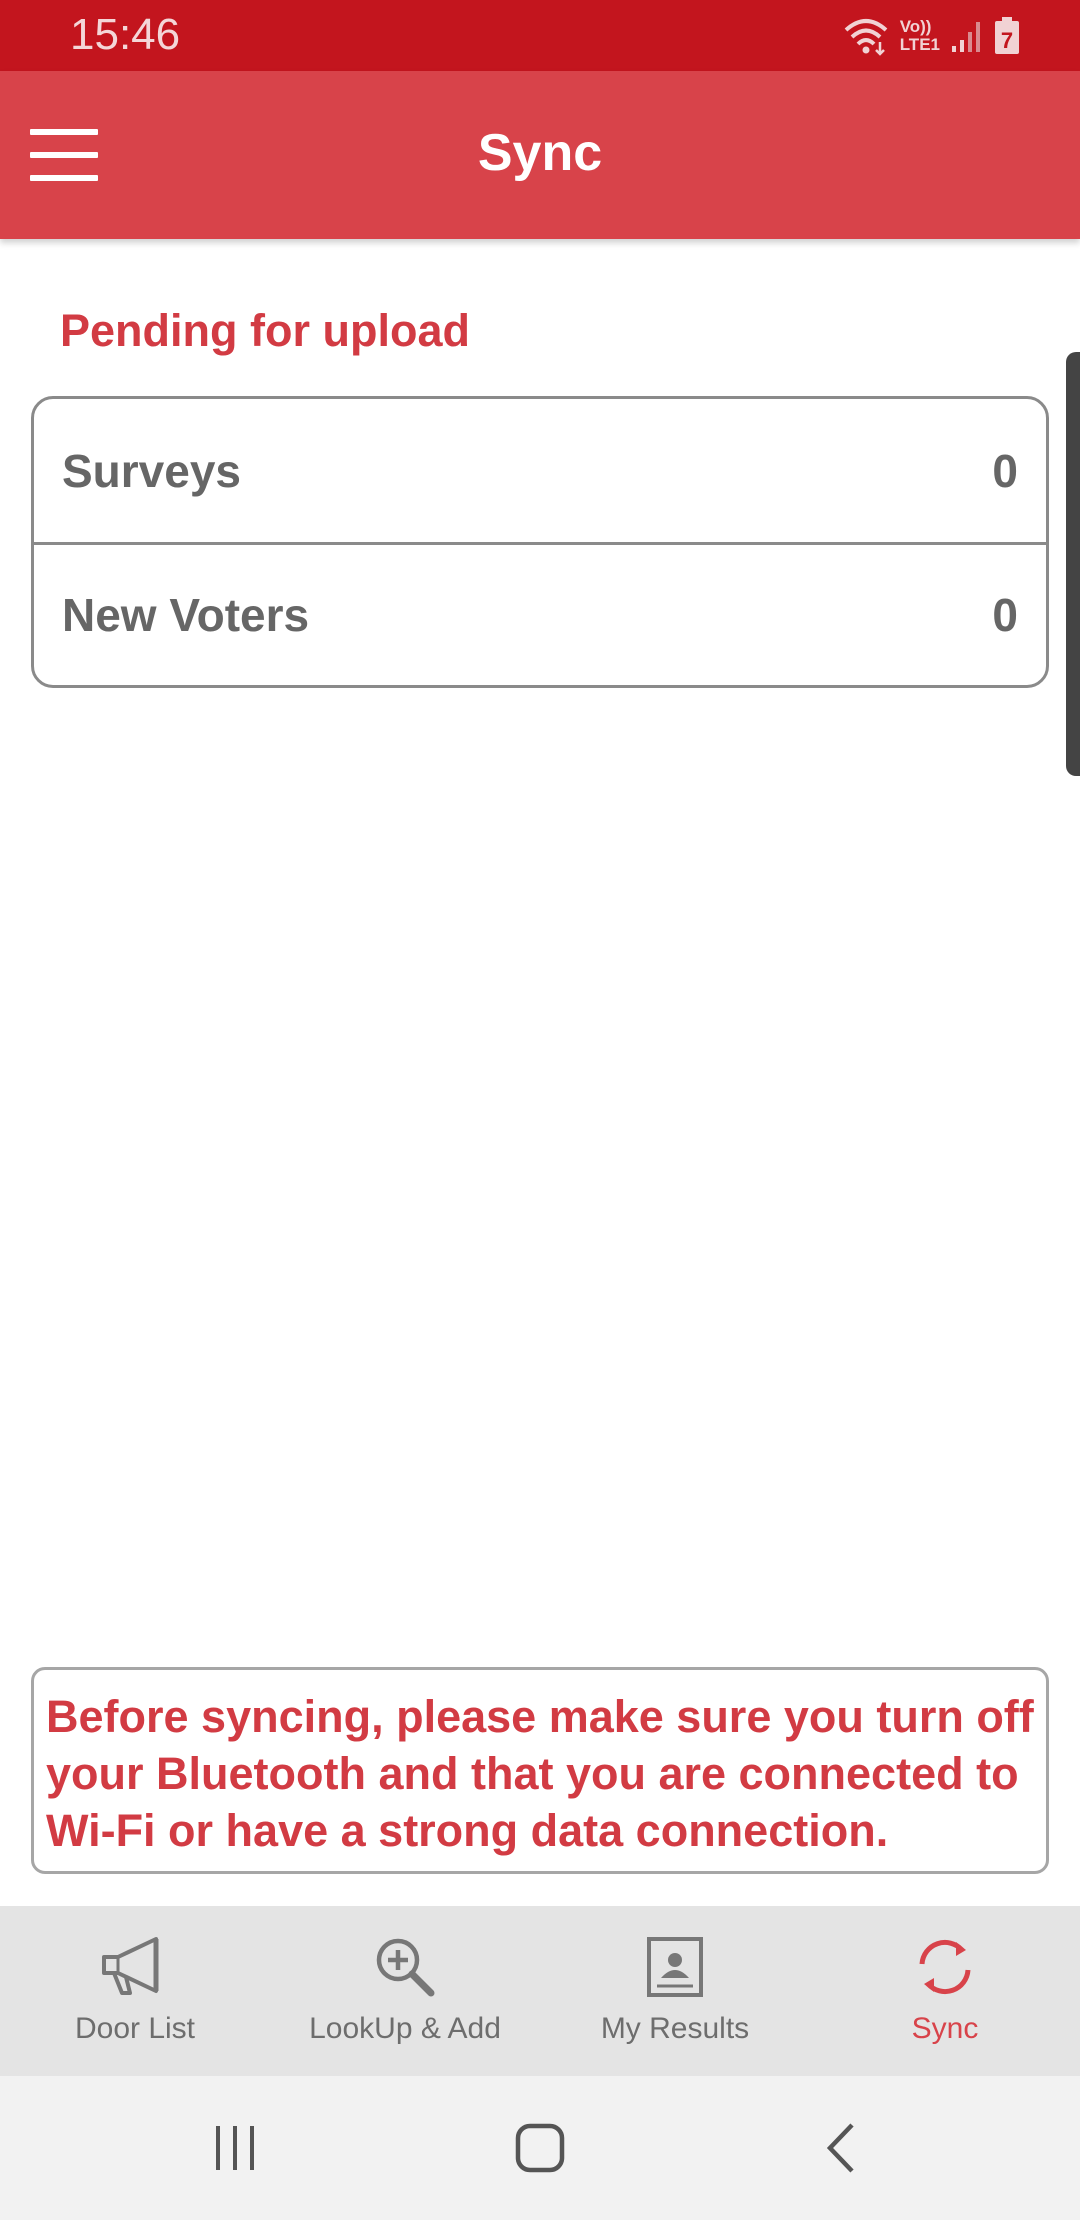 The height and width of the screenshot is (2220, 1080). I want to click on signal-icon, so click(967, 36).